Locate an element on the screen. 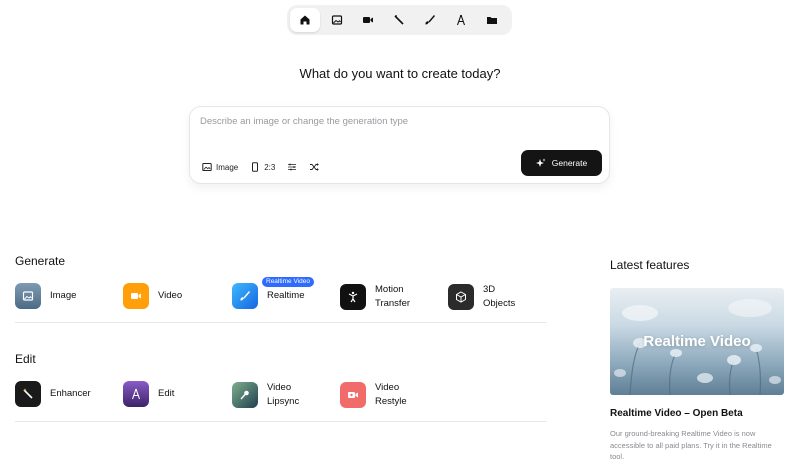  edit-item-enhancer: Enhancer is located at coordinates (53, 394).